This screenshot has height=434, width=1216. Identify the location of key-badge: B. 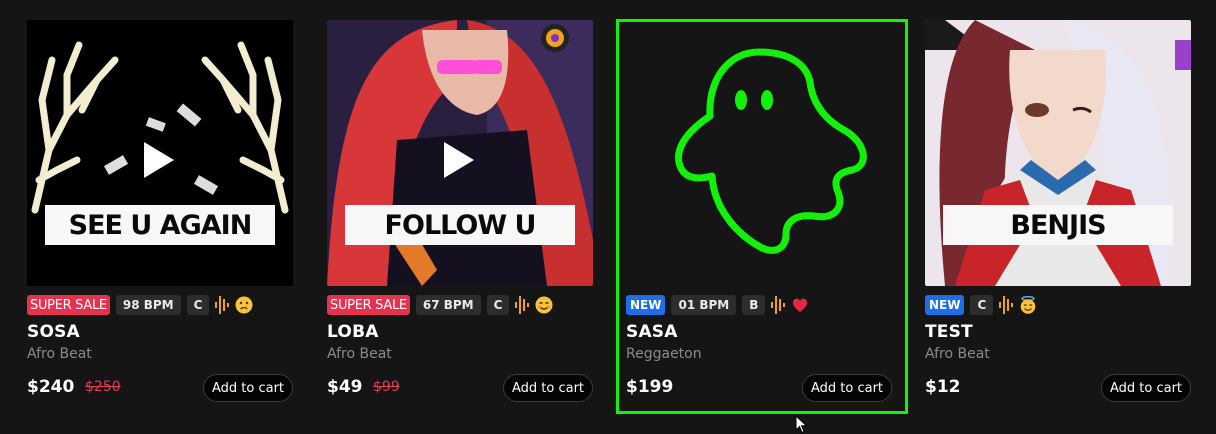
(754, 305).